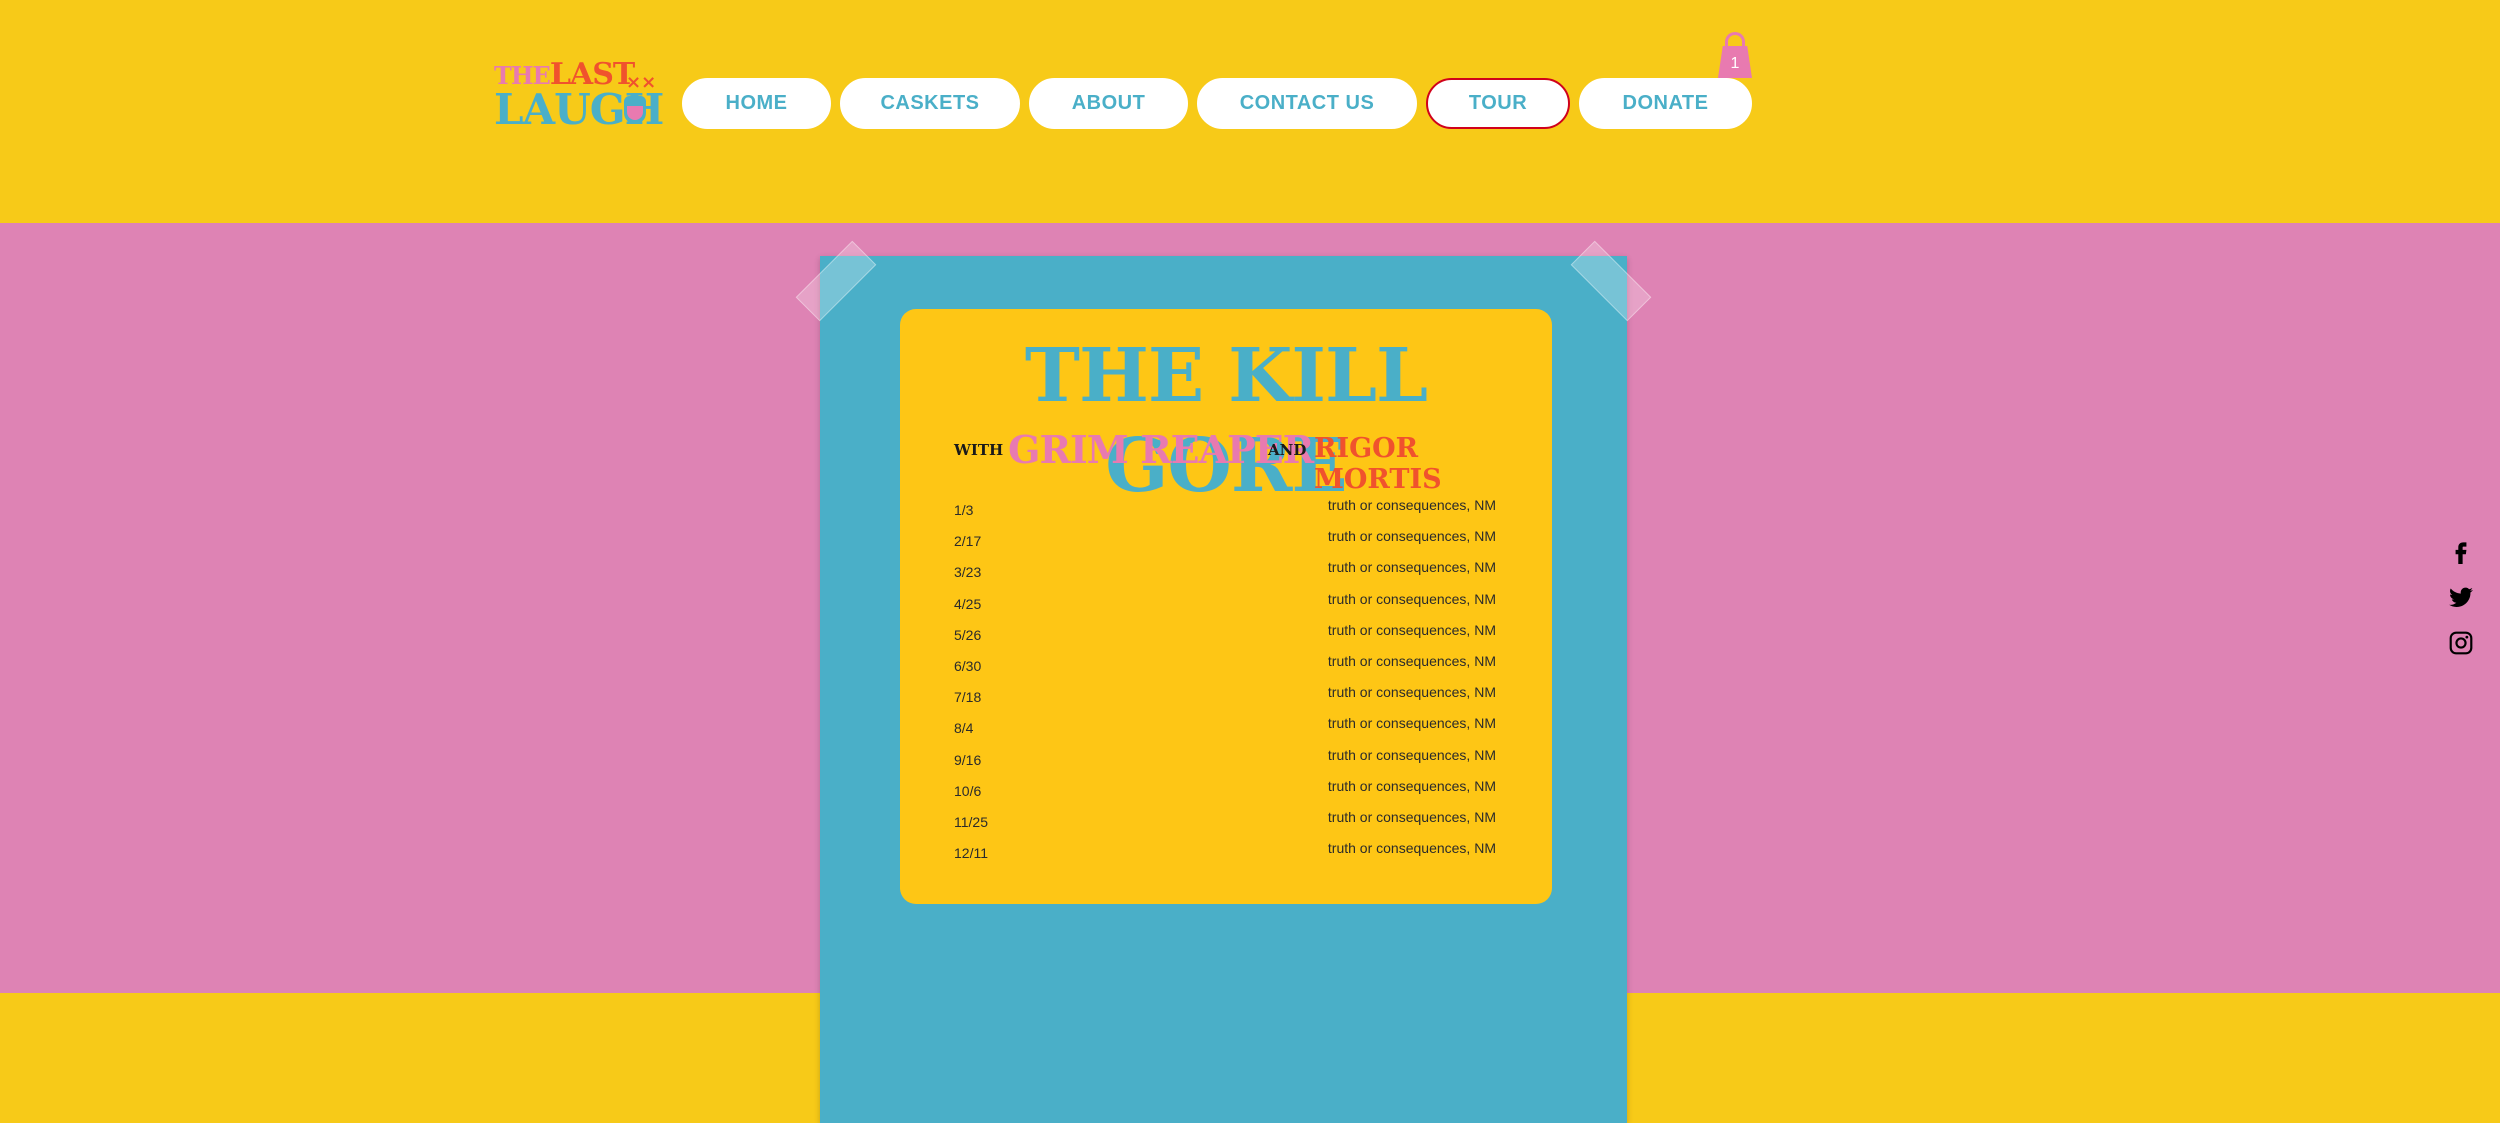 The image size is (2500, 1123). I want to click on nav-contact-us: CONTACT US, so click(1307, 103).